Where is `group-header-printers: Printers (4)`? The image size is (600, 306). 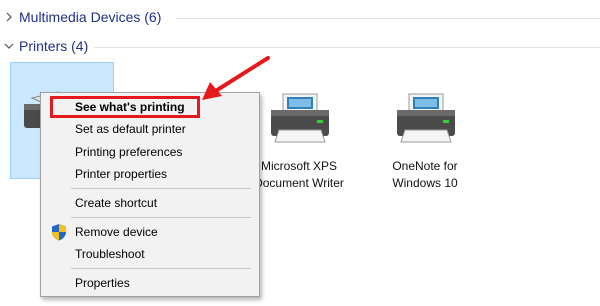 group-header-printers: Printers (4) is located at coordinates (44, 46).